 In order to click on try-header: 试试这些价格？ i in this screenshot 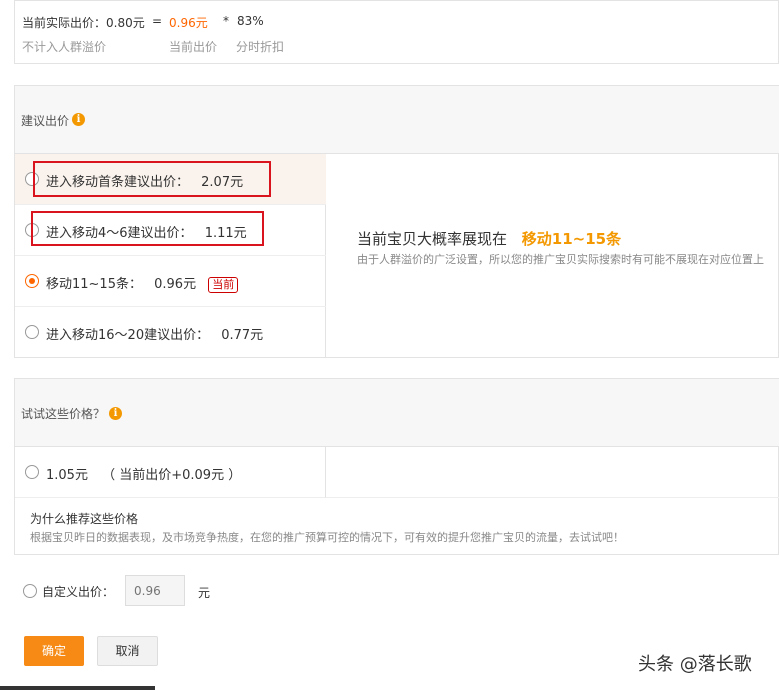, I will do `click(397, 413)`.